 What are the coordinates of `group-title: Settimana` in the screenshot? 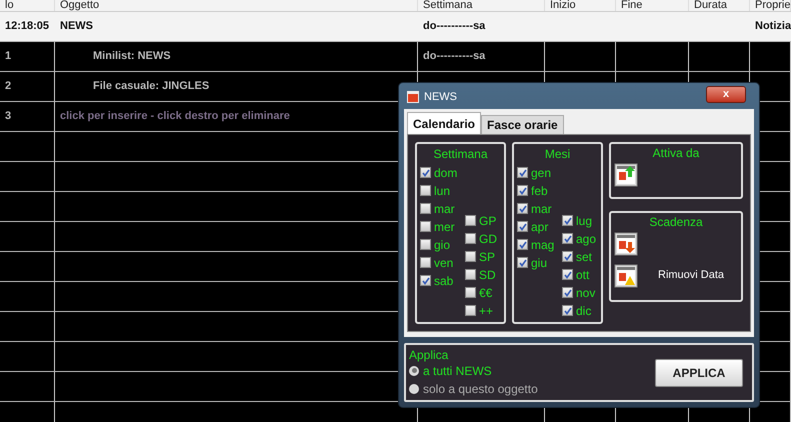 It's located at (460, 154).